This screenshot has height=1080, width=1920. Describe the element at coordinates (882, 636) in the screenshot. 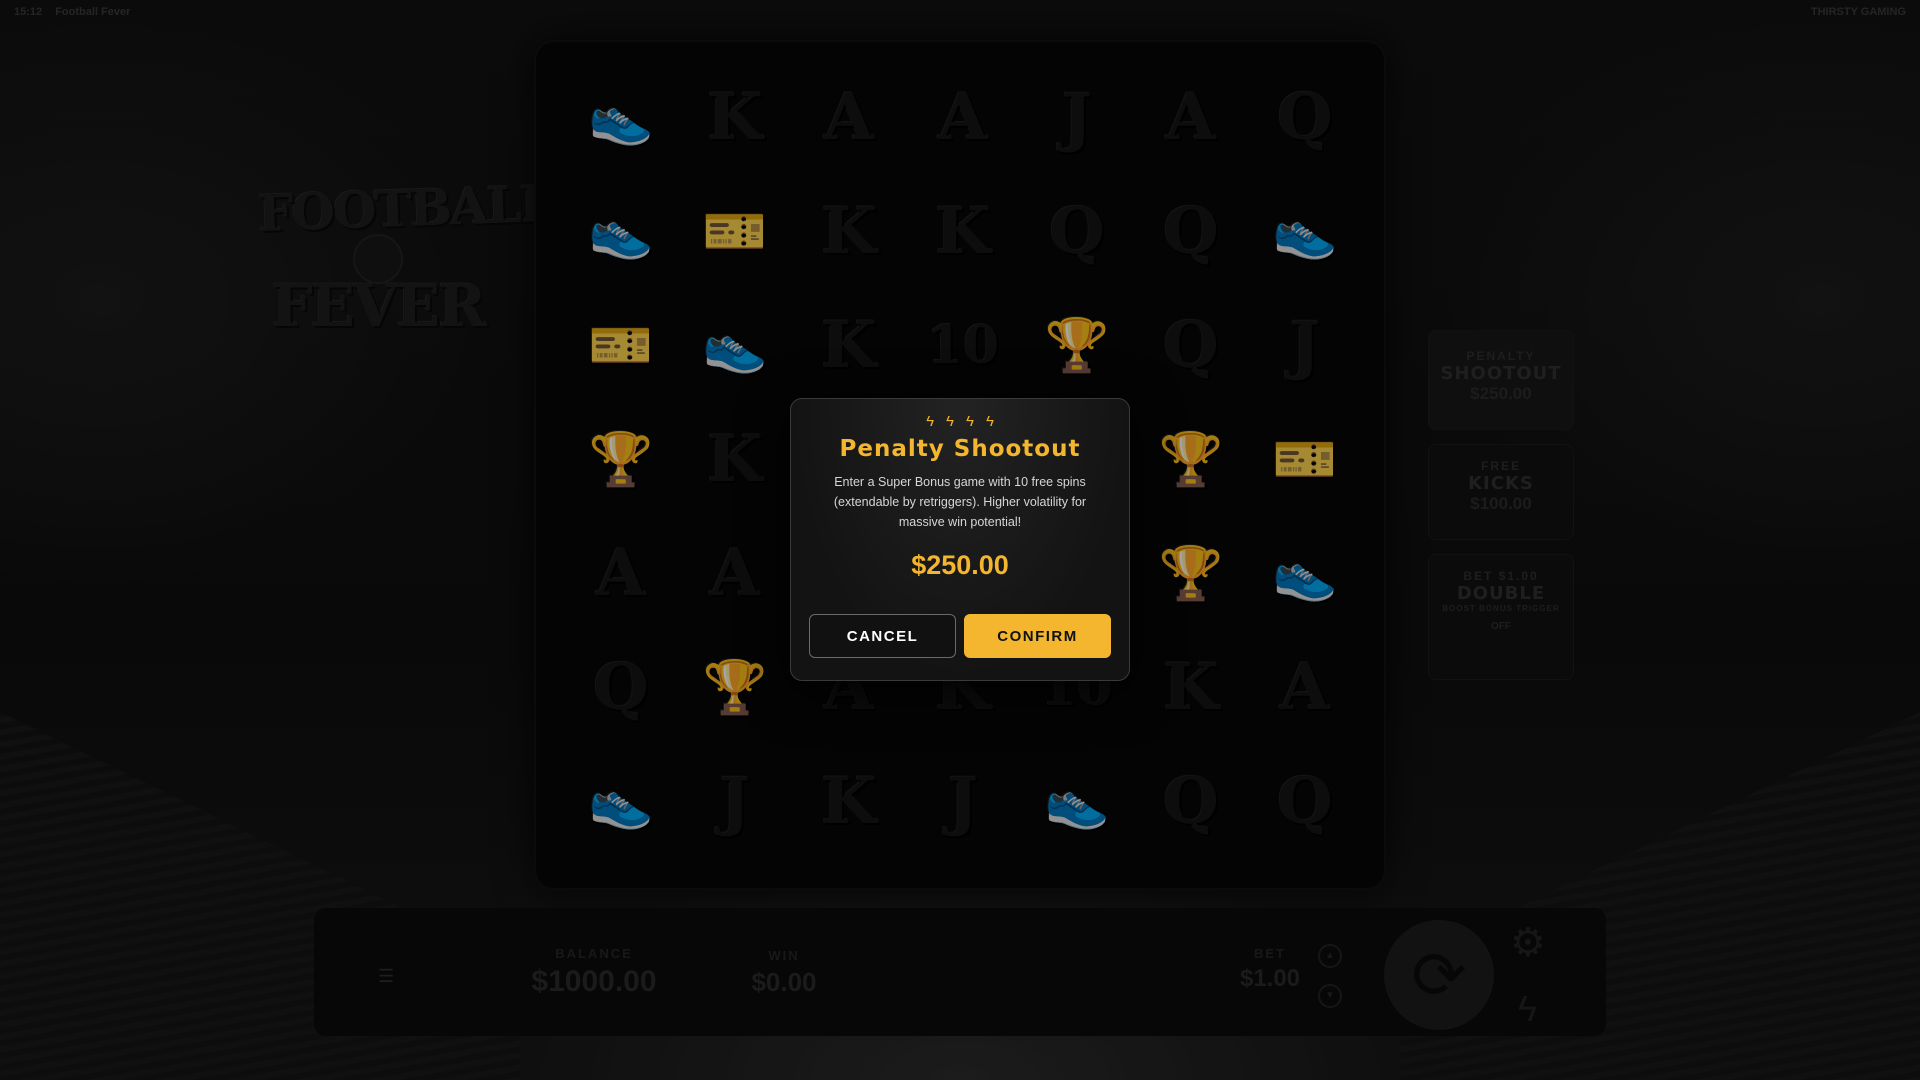

I see `cancel-button: CANCEL` at that location.